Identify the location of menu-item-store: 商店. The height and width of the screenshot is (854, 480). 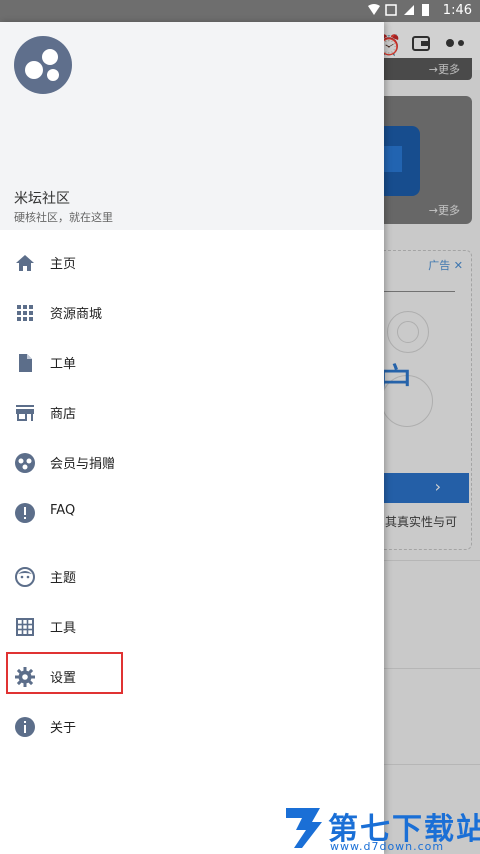
(192, 413).